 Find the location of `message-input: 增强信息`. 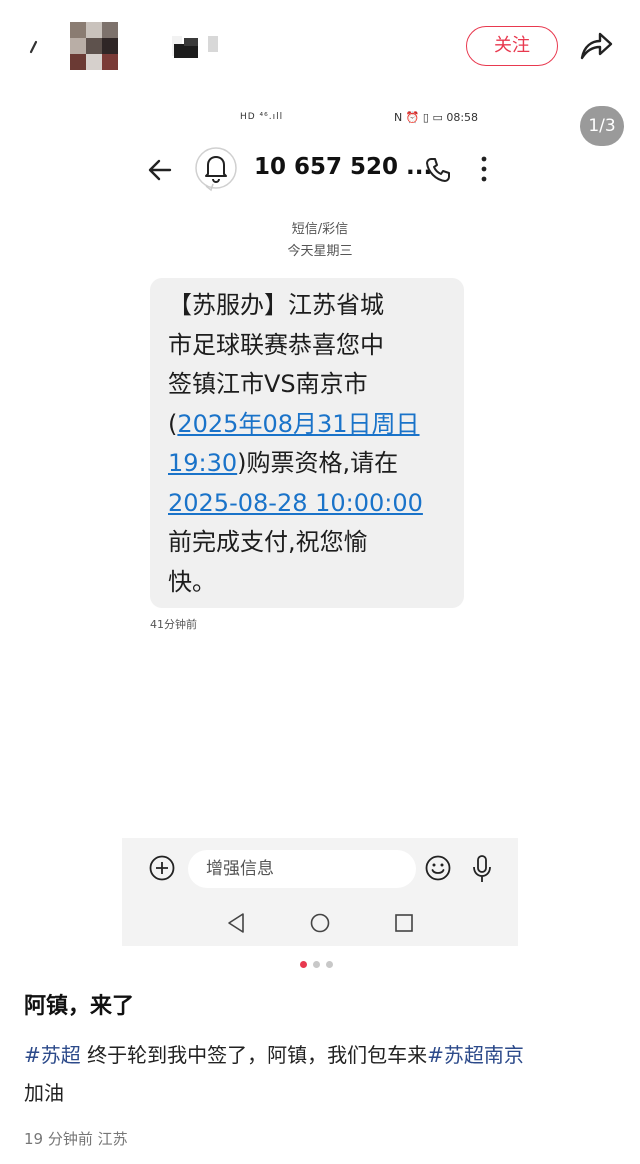

message-input: 增强信息 is located at coordinates (302, 869).